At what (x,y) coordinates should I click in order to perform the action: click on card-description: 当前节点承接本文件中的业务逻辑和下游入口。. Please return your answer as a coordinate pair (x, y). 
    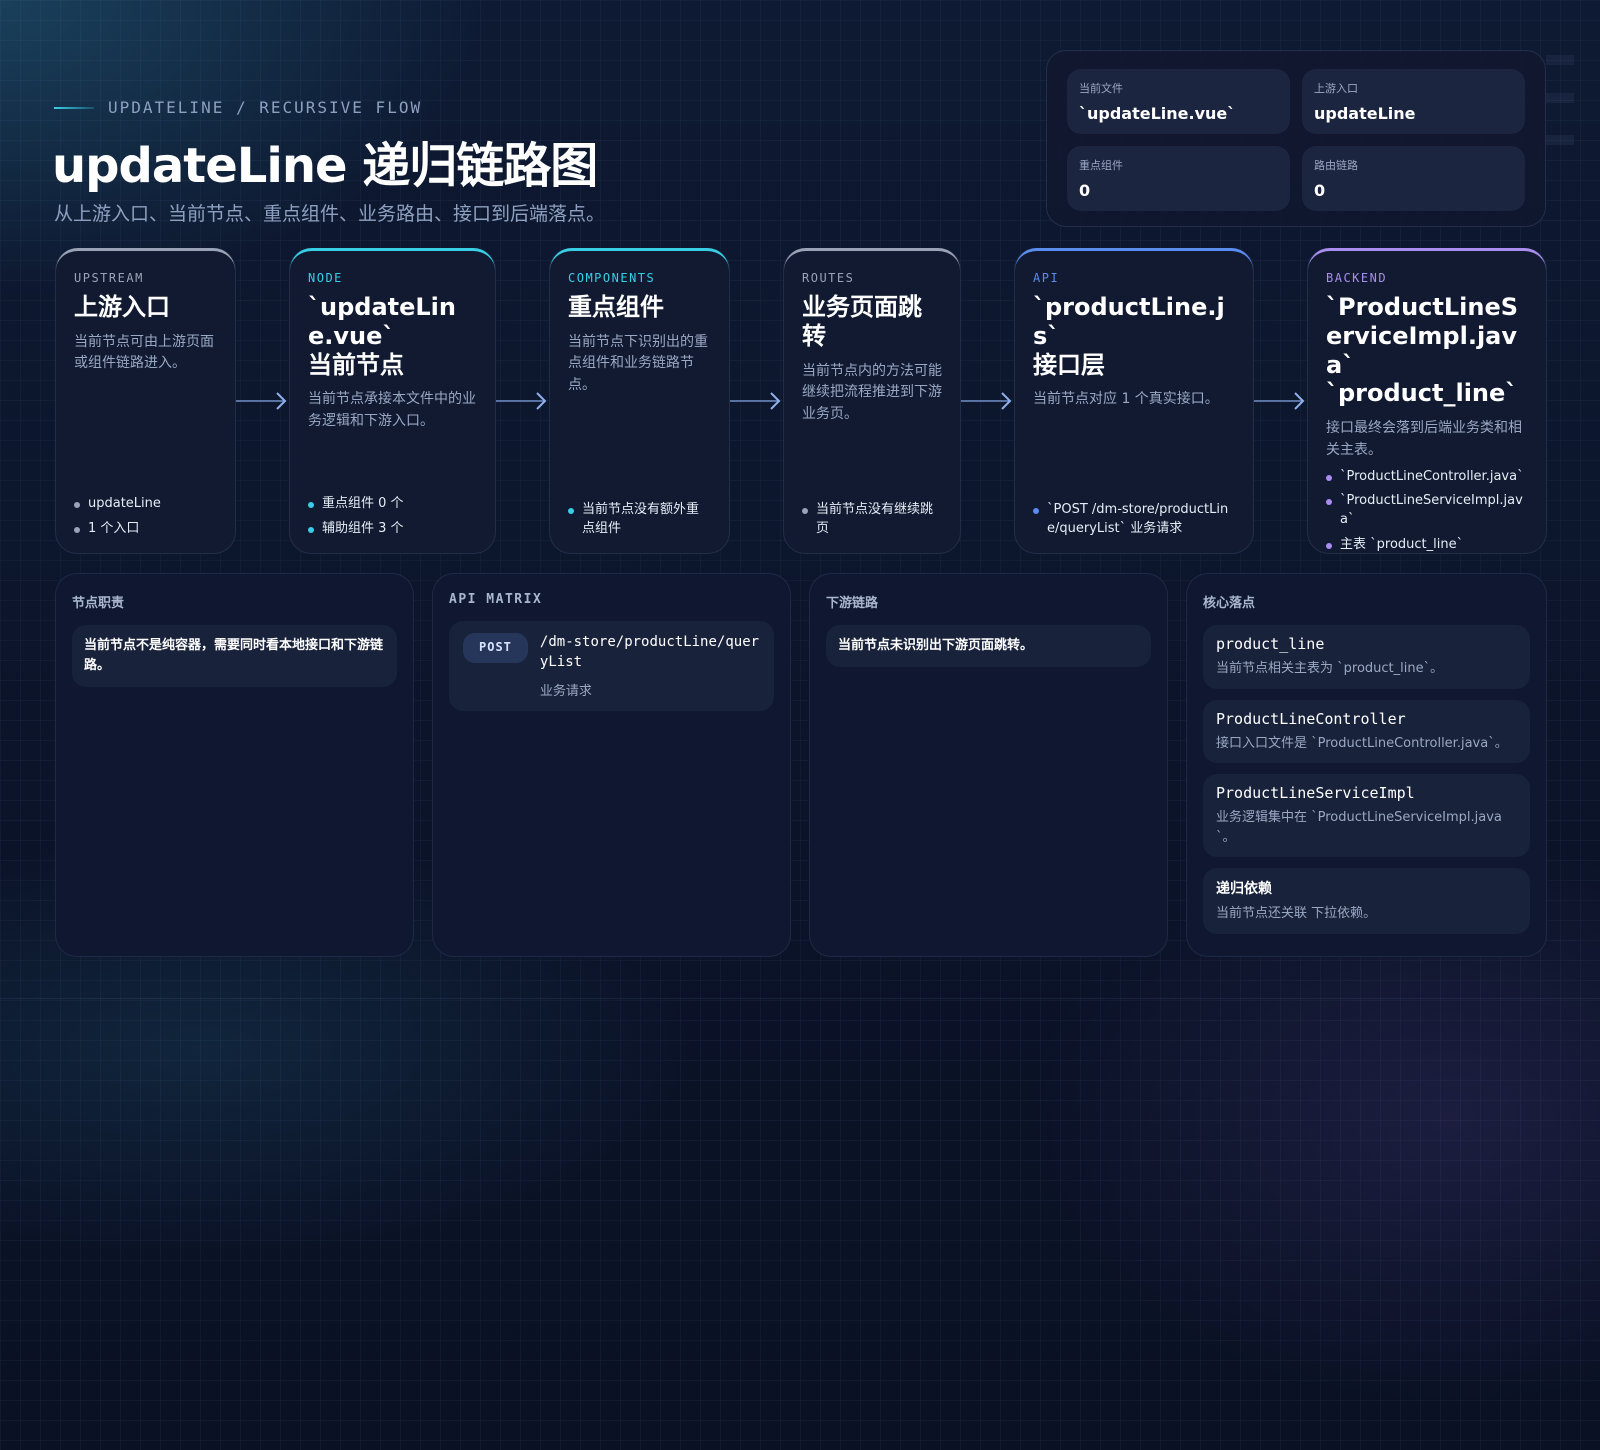
    Looking at the image, I should click on (392, 410).